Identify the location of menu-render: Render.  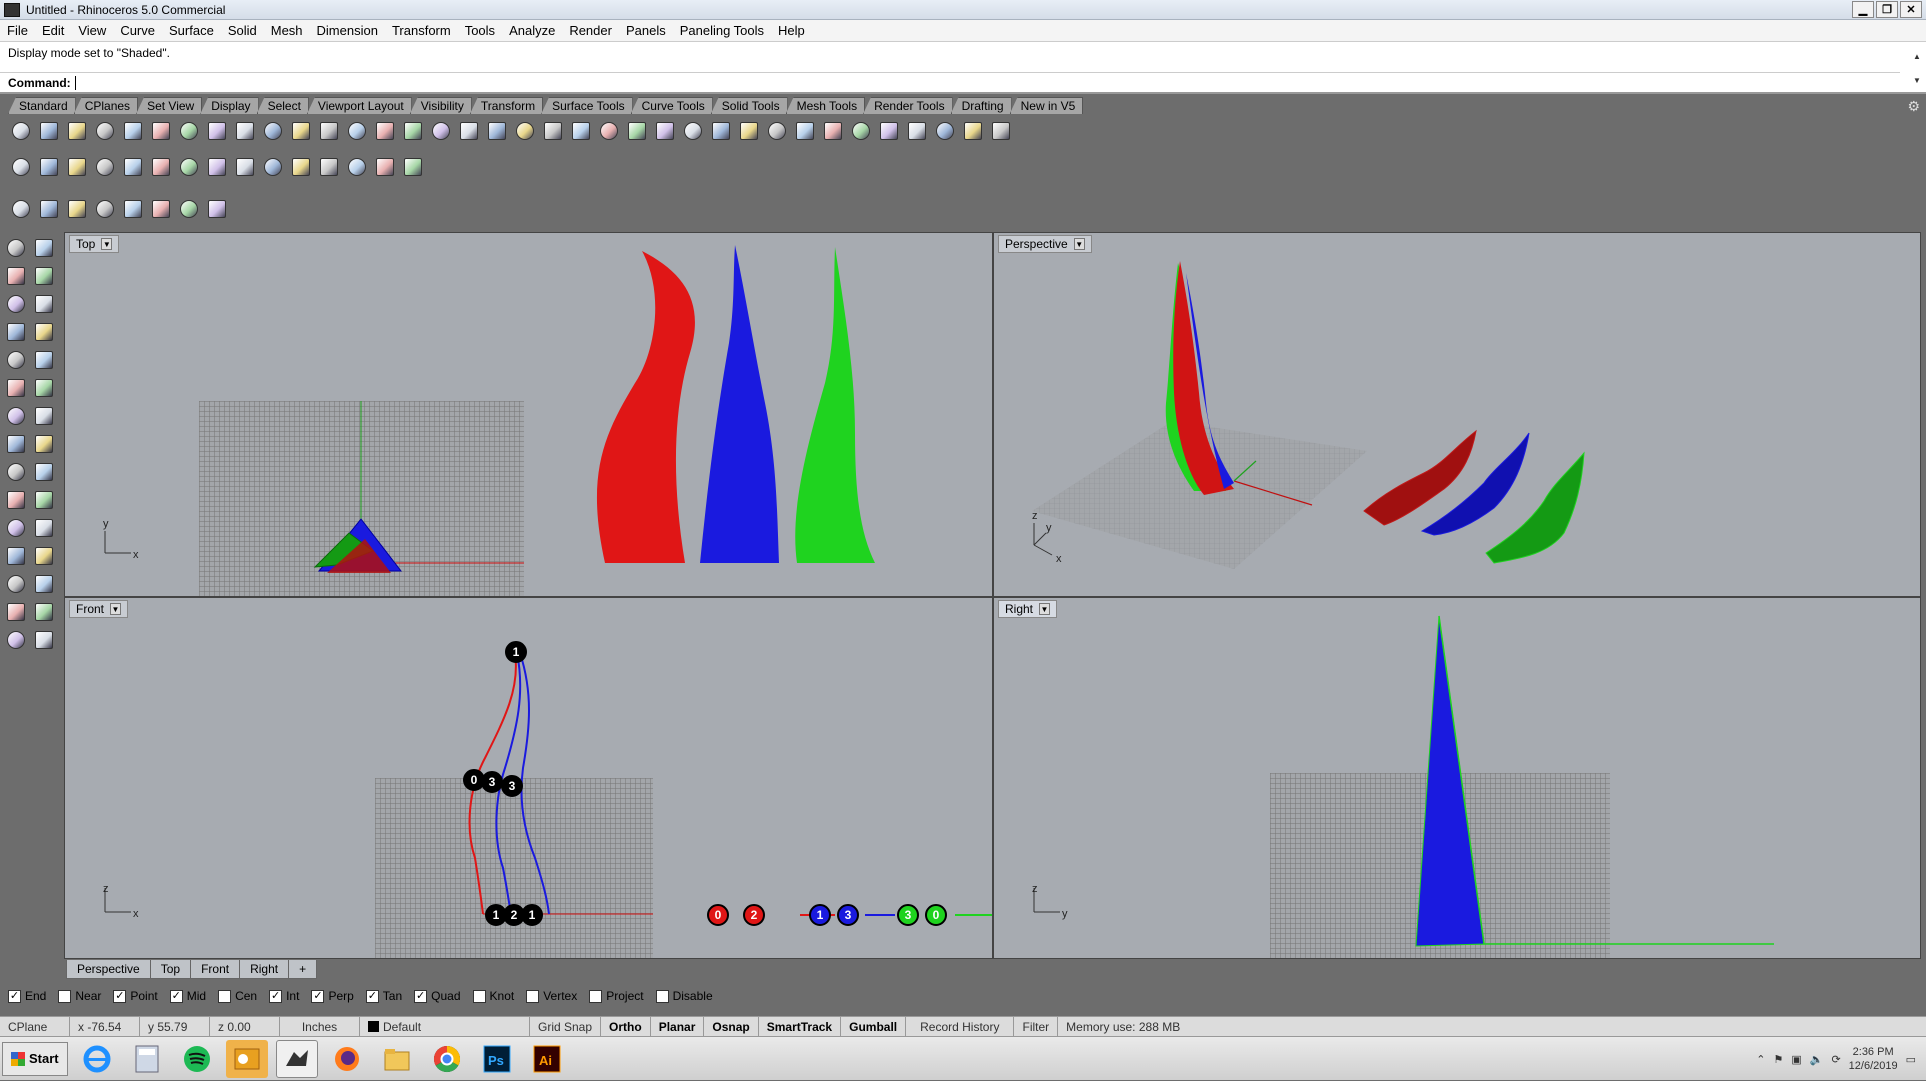
(590, 30).